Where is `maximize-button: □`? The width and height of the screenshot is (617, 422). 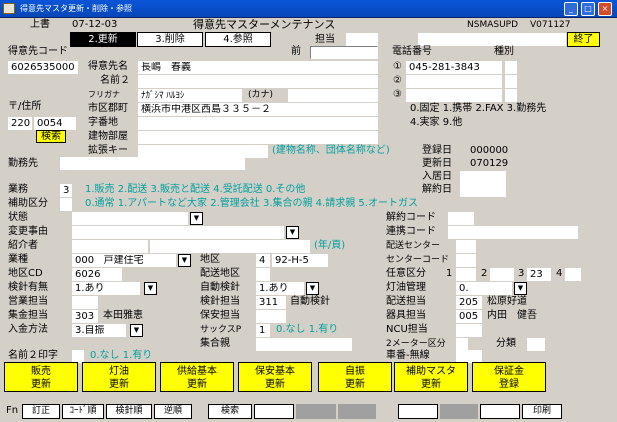 maximize-button: □ is located at coordinates (588, 9).